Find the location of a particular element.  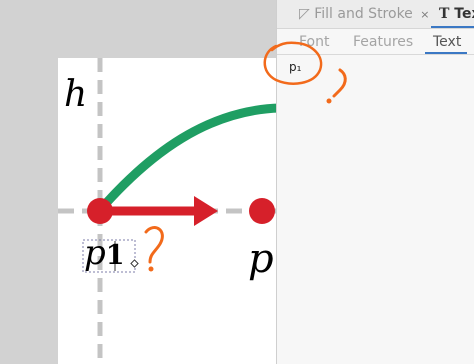

point-p2 is located at coordinates (262, 211).